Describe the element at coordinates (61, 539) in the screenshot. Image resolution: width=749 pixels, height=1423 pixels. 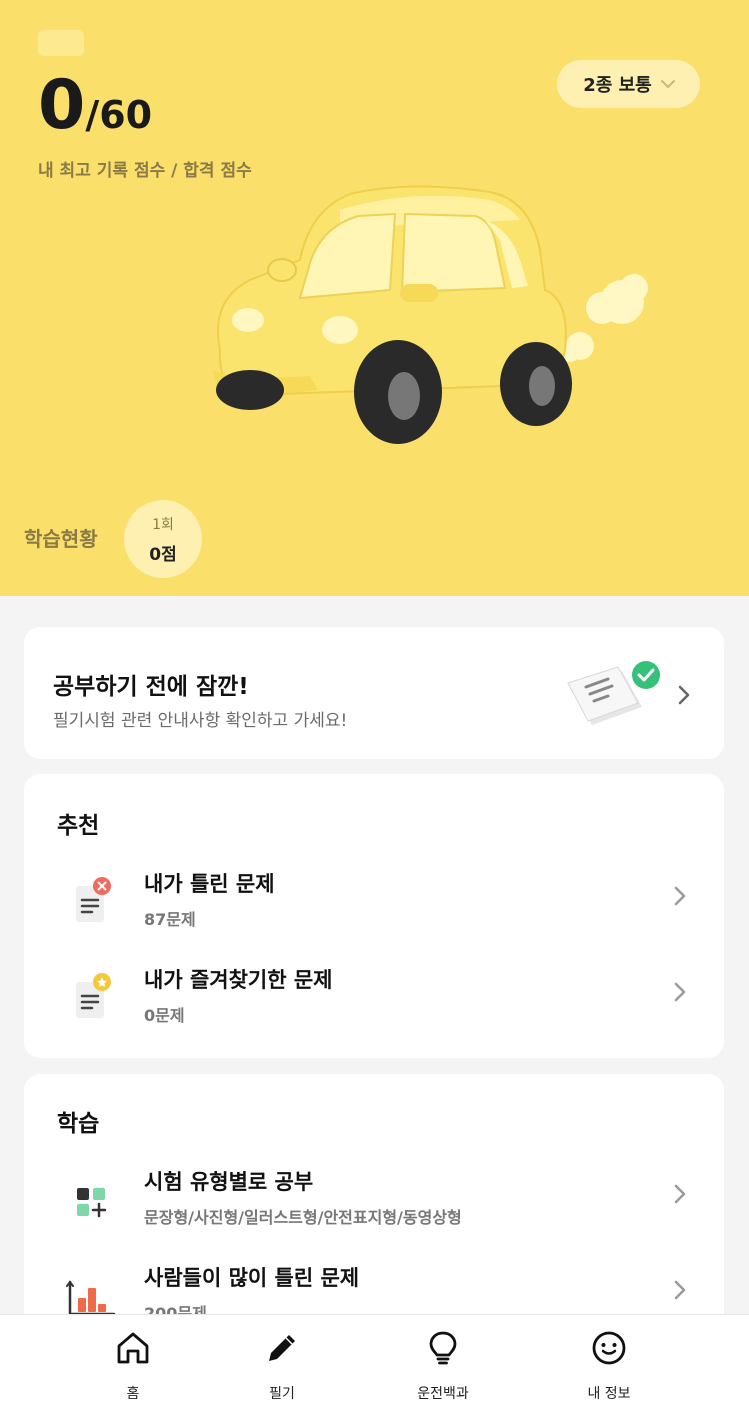
I see `study-status-label: 학습현황` at that location.